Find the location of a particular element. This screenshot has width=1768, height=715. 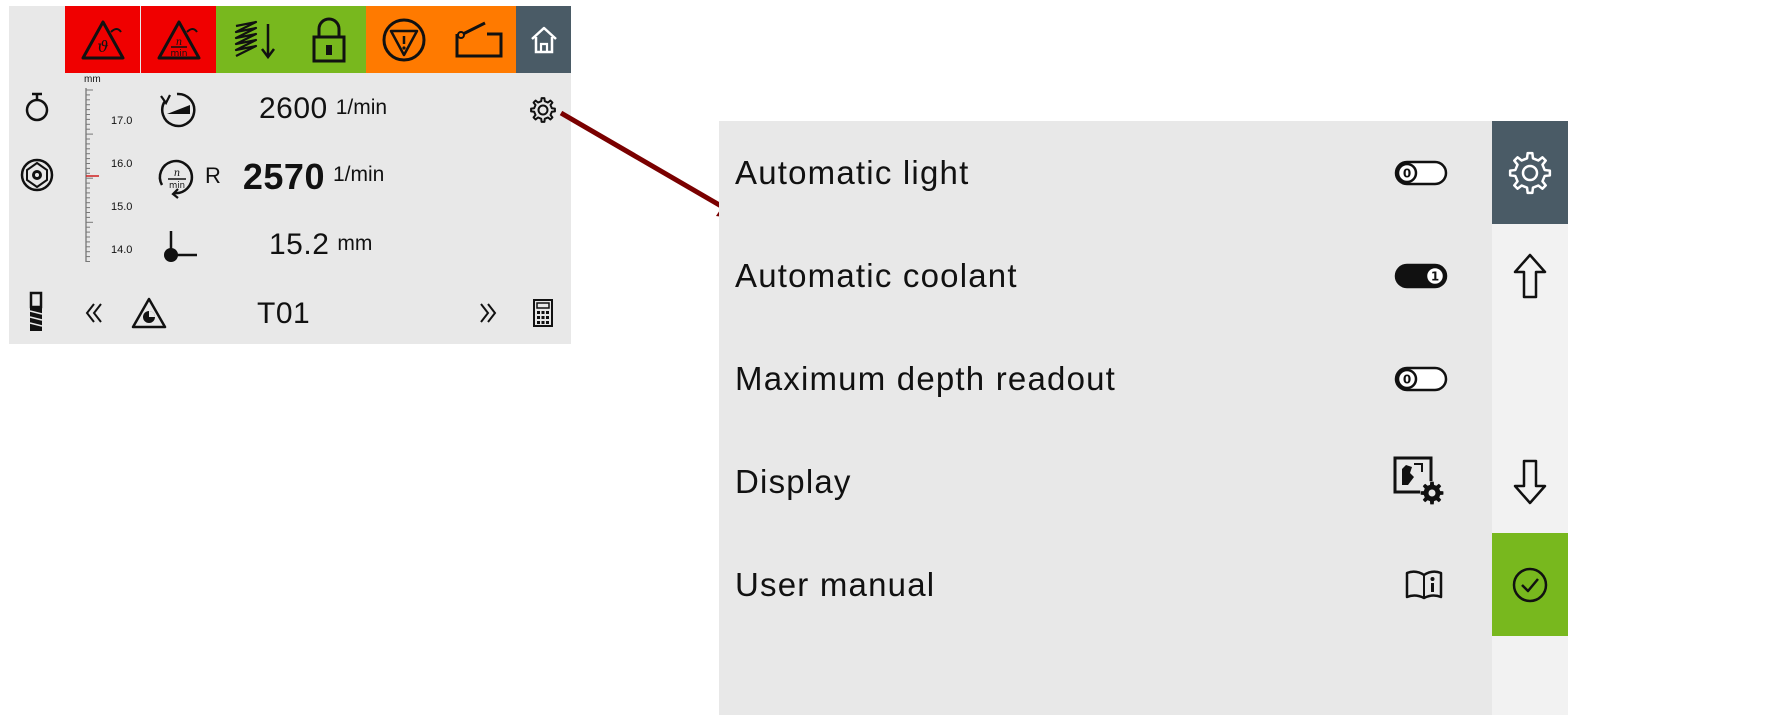

setting-display: Display is located at coordinates (1105, 481).